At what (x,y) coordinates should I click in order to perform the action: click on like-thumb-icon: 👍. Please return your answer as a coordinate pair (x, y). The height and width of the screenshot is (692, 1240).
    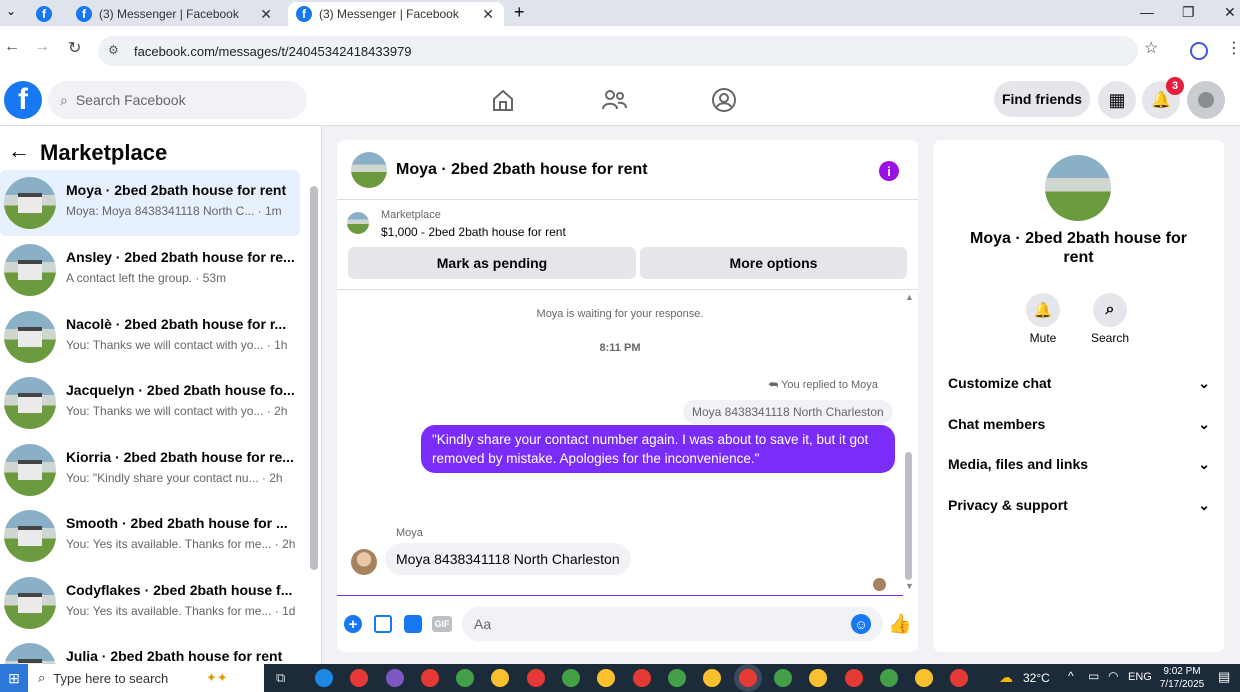
    Looking at the image, I should click on (900, 624).